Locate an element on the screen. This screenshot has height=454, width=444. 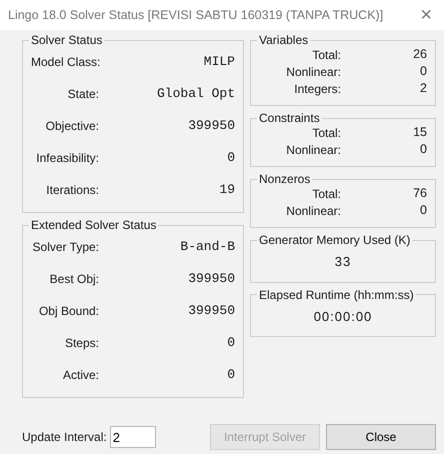
field-value: 33 is located at coordinates (343, 262).